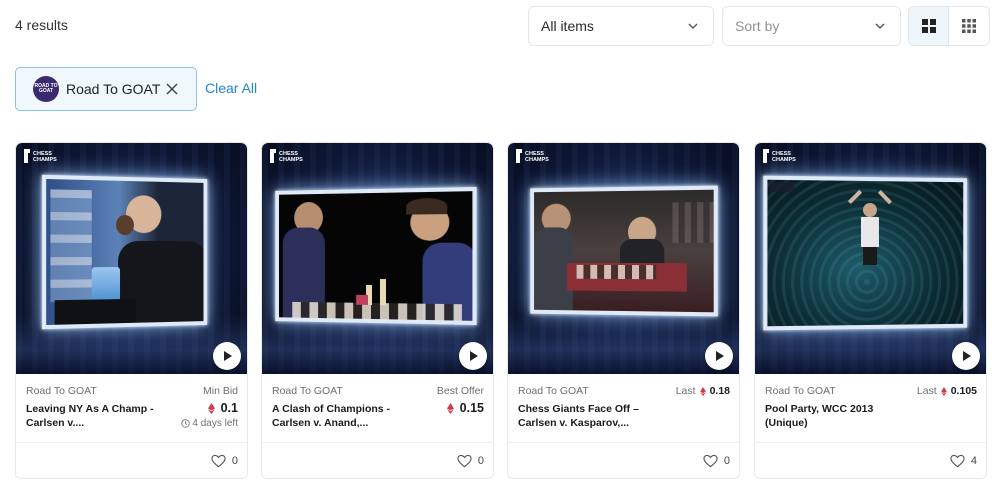  What do you see at coordinates (830, 416) in the screenshot?
I see `nft-title: Pool Party, WCC 2013 (Unique)` at bounding box center [830, 416].